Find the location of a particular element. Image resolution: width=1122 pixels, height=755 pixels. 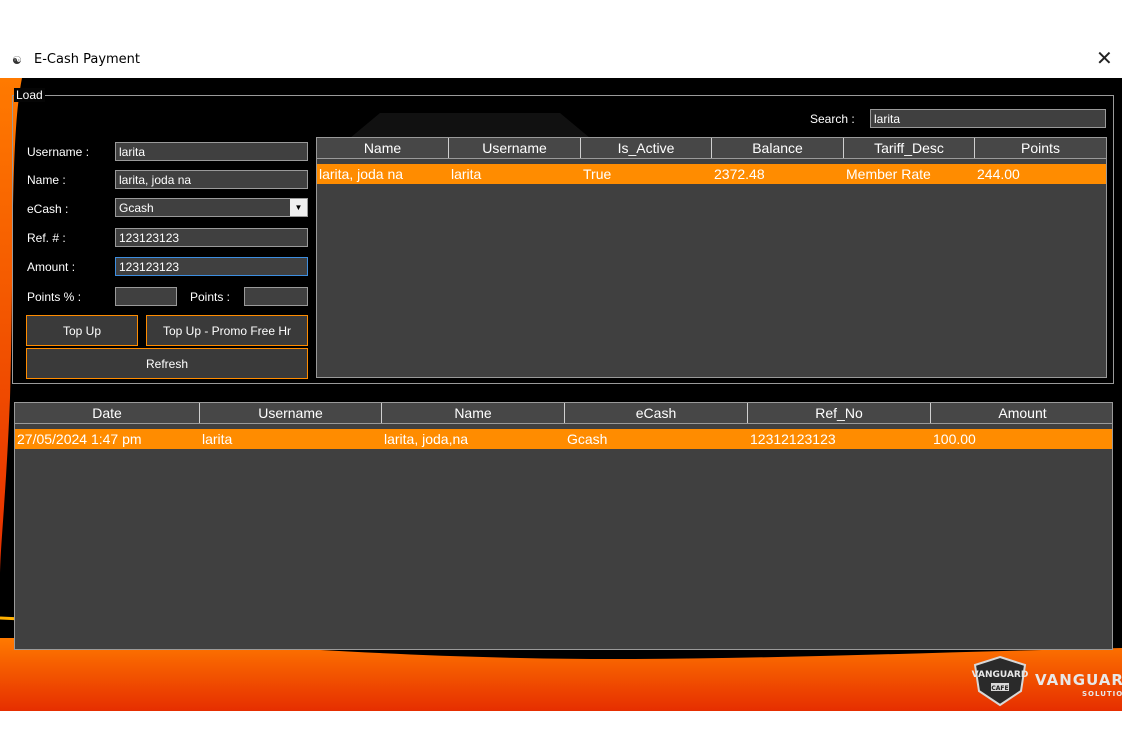

points-percent-field is located at coordinates (146, 296).